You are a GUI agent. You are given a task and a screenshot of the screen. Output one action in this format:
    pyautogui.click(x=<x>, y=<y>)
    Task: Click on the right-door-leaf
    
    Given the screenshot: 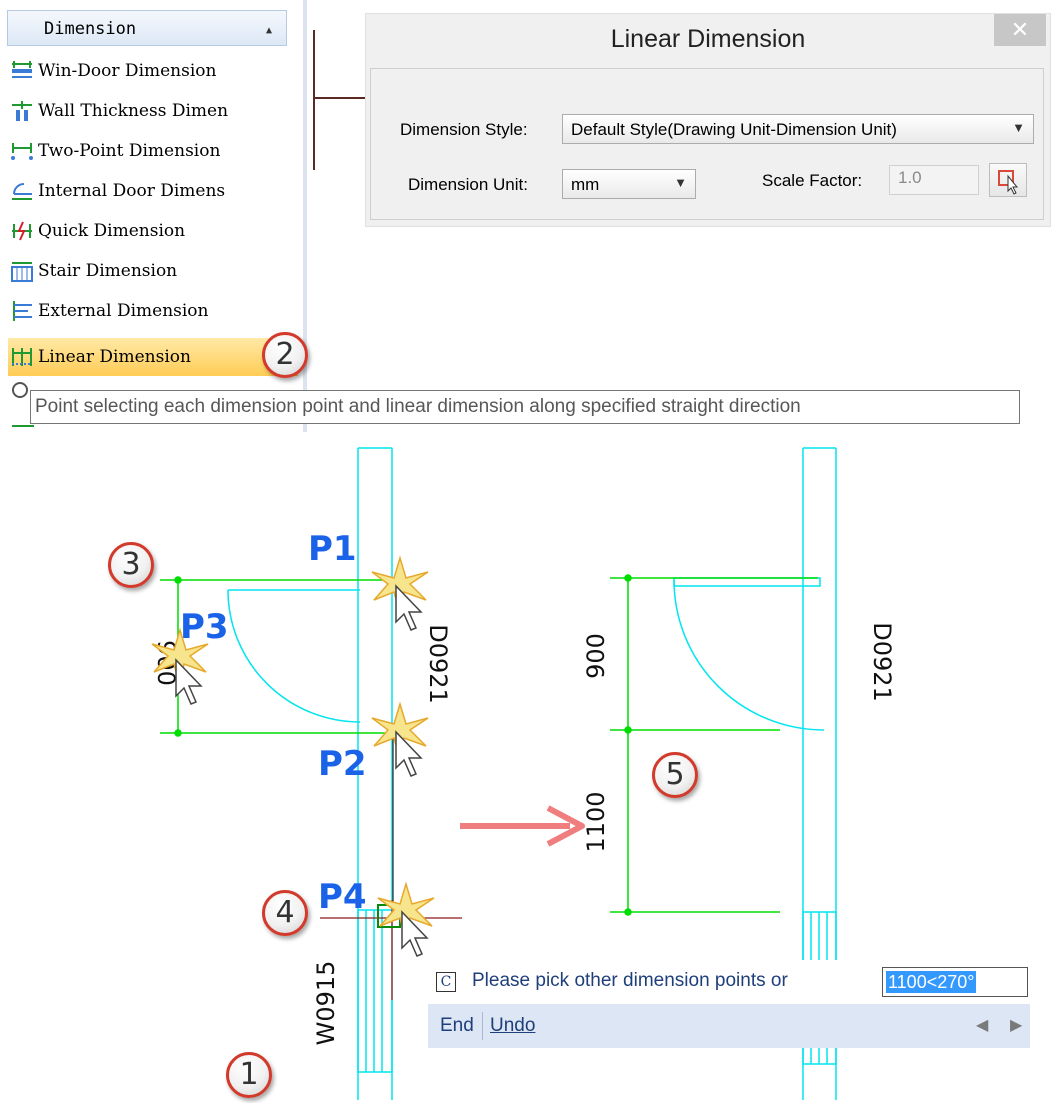 What is the action you would take?
    pyautogui.click(x=747, y=582)
    